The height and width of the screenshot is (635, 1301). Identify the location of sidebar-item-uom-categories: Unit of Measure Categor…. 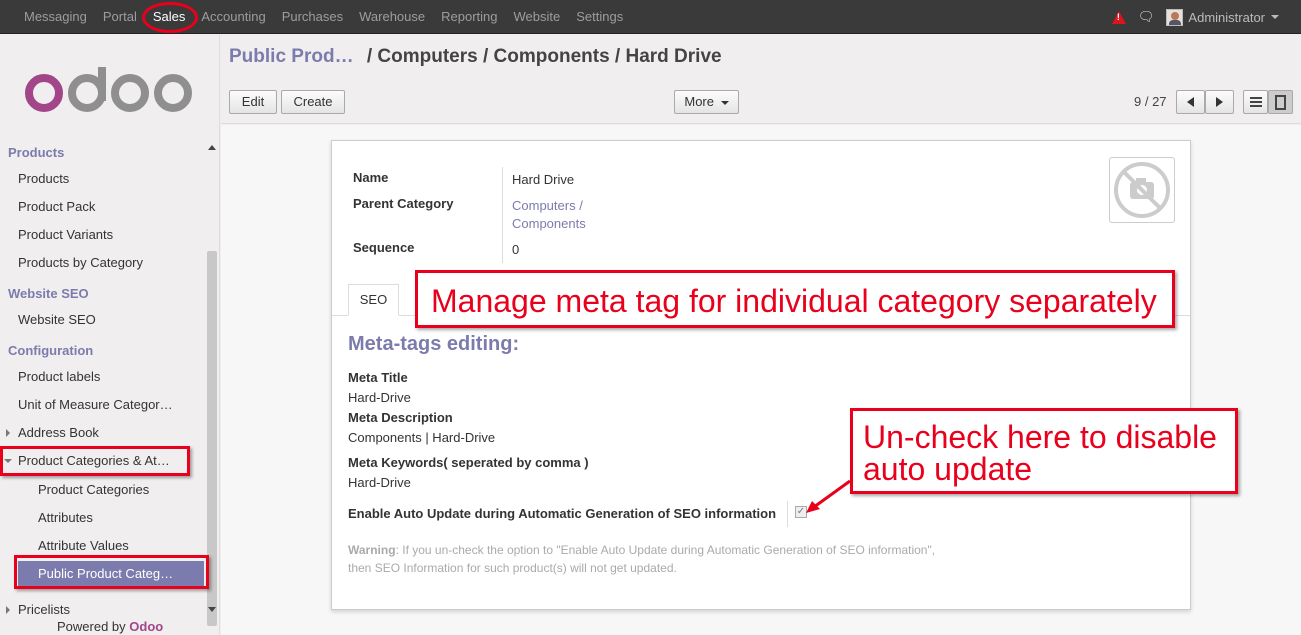
(95, 404).